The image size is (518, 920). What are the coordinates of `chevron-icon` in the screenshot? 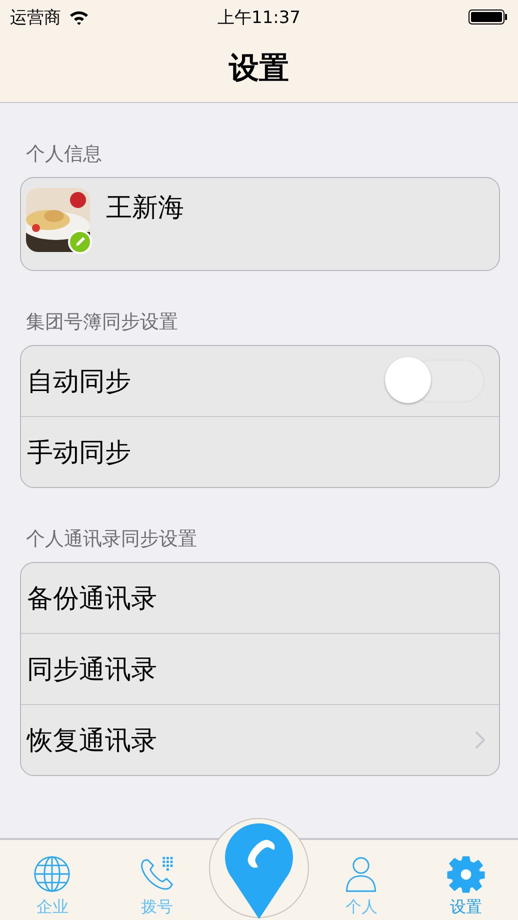 It's located at (480, 740).